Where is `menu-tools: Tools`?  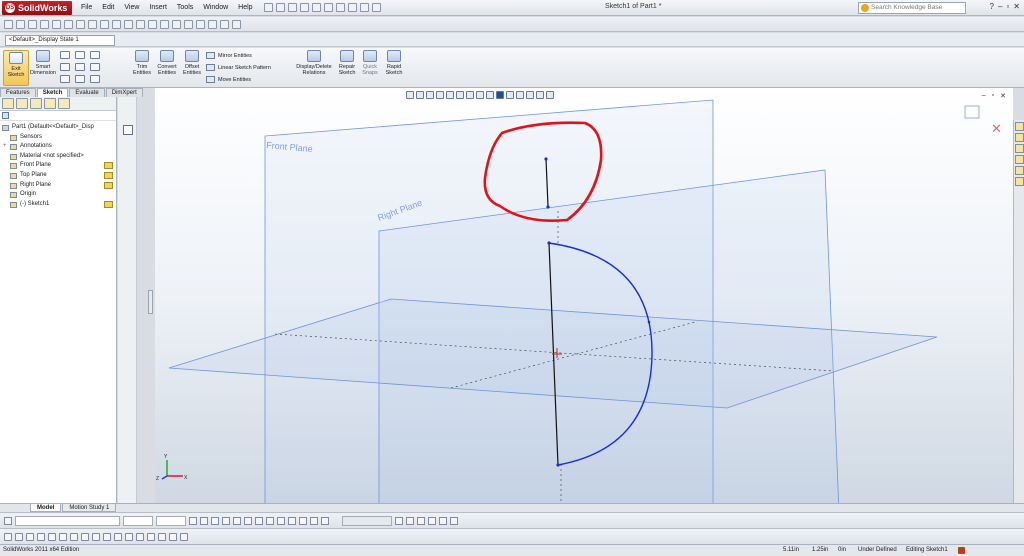
menu-tools: Tools is located at coordinates (185, 7).